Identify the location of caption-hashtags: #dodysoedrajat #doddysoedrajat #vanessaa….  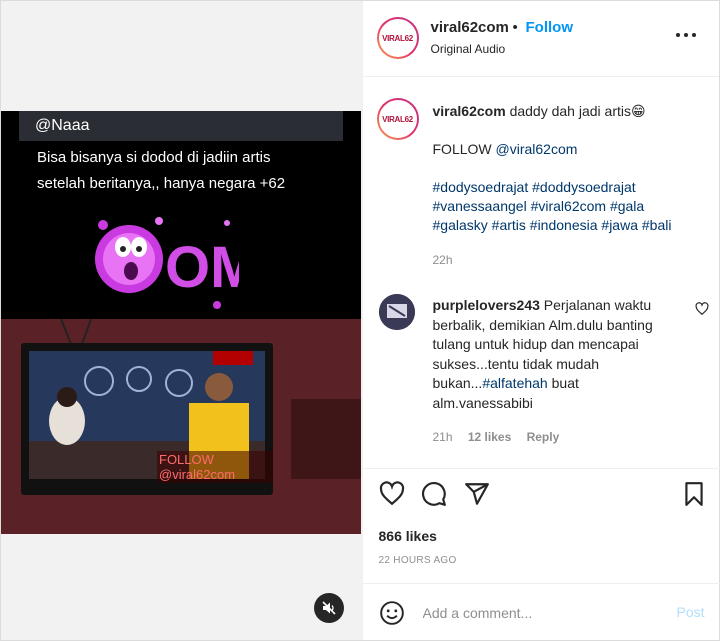
(568, 206).